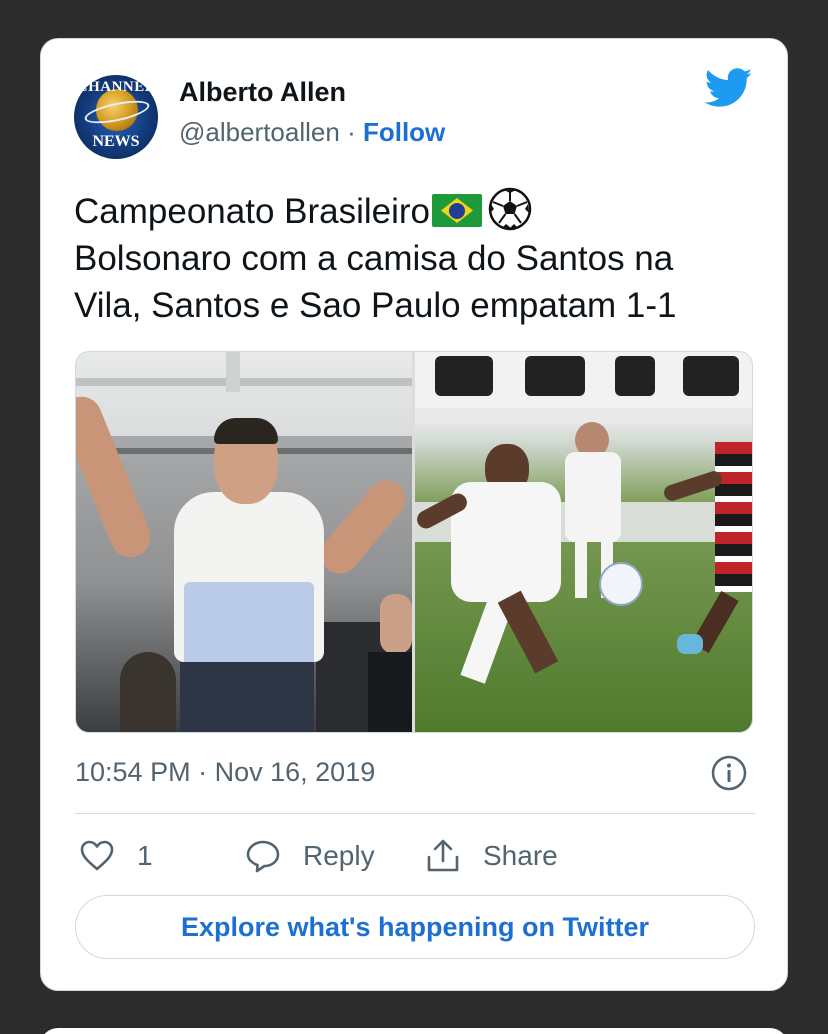 This screenshot has height=1034, width=828. What do you see at coordinates (259, 132) in the screenshot?
I see `author-handle: @albertoallen` at bounding box center [259, 132].